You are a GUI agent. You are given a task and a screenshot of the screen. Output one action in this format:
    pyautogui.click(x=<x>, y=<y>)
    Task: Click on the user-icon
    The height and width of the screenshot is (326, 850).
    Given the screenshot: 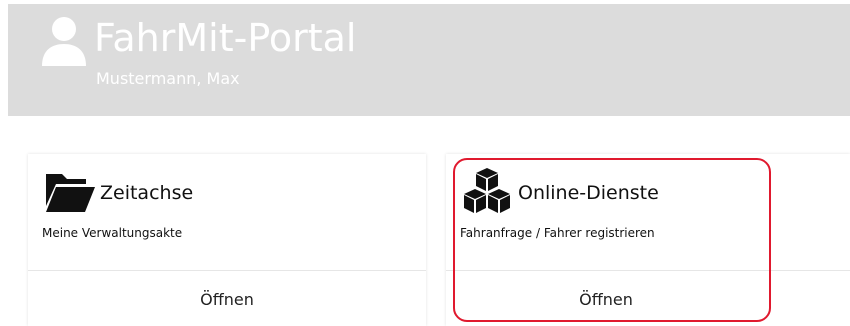 What is the action you would take?
    pyautogui.click(x=64, y=41)
    